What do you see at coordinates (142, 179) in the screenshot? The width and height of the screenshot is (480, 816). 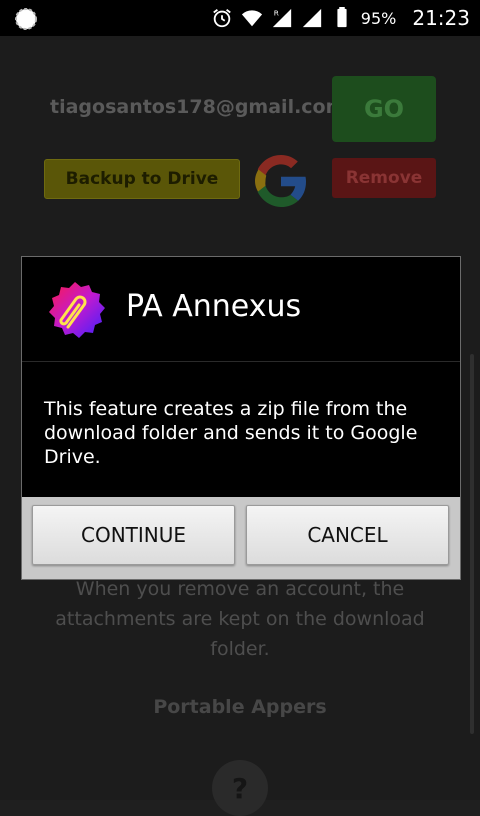 I see `backup-to-drive-button: Backup to Drive` at bounding box center [142, 179].